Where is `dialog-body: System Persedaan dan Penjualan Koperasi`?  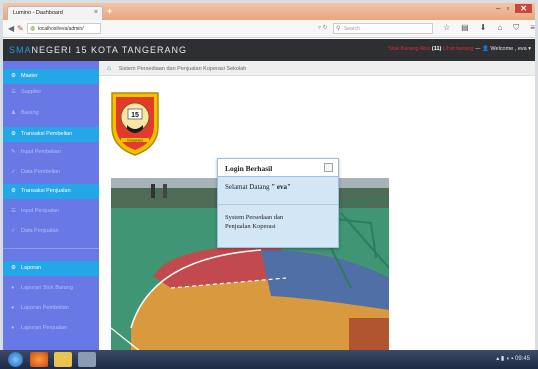
dialog-body: System Persedaan dan Penjualan Koperasi is located at coordinates (278, 218).